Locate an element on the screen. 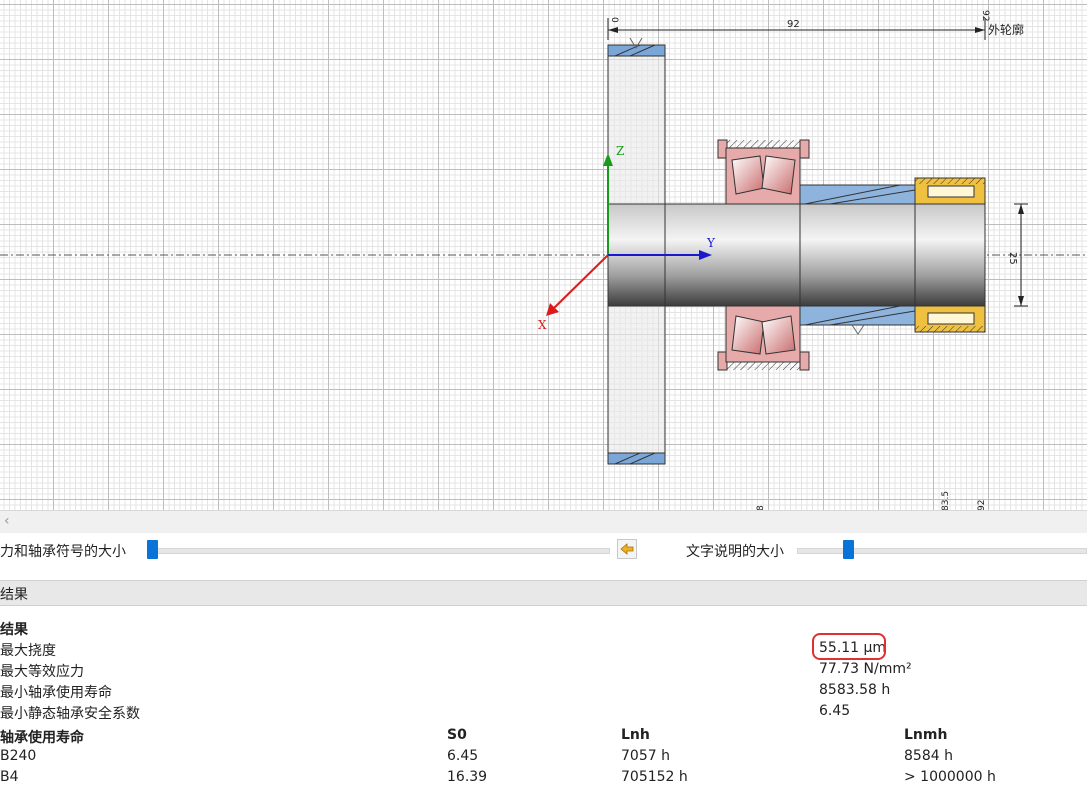  reset-arrow-icon is located at coordinates (627, 549).